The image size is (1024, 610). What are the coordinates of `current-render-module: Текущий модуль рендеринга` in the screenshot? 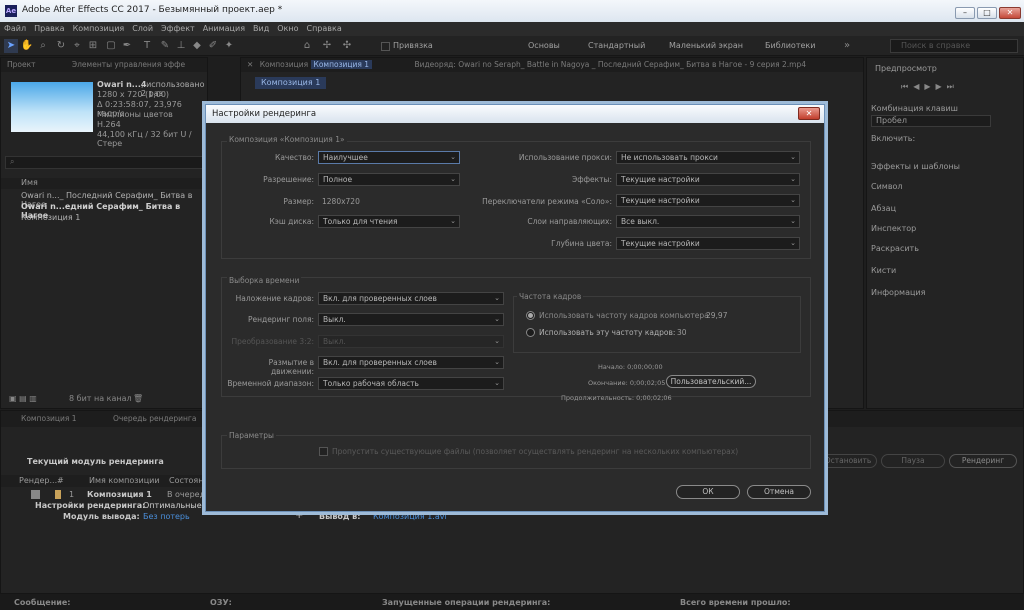 It's located at (95, 461).